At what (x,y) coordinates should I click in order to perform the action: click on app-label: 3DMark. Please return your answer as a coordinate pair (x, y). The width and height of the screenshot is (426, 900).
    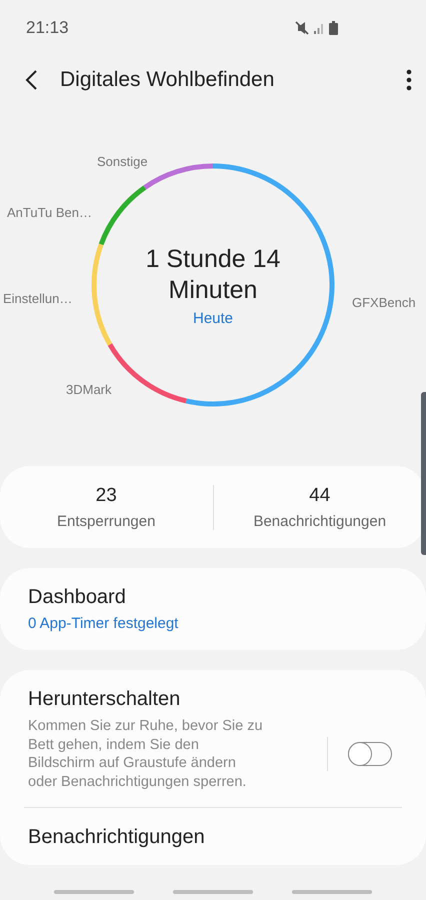
    Looking at the image, I should click on (89, 389).